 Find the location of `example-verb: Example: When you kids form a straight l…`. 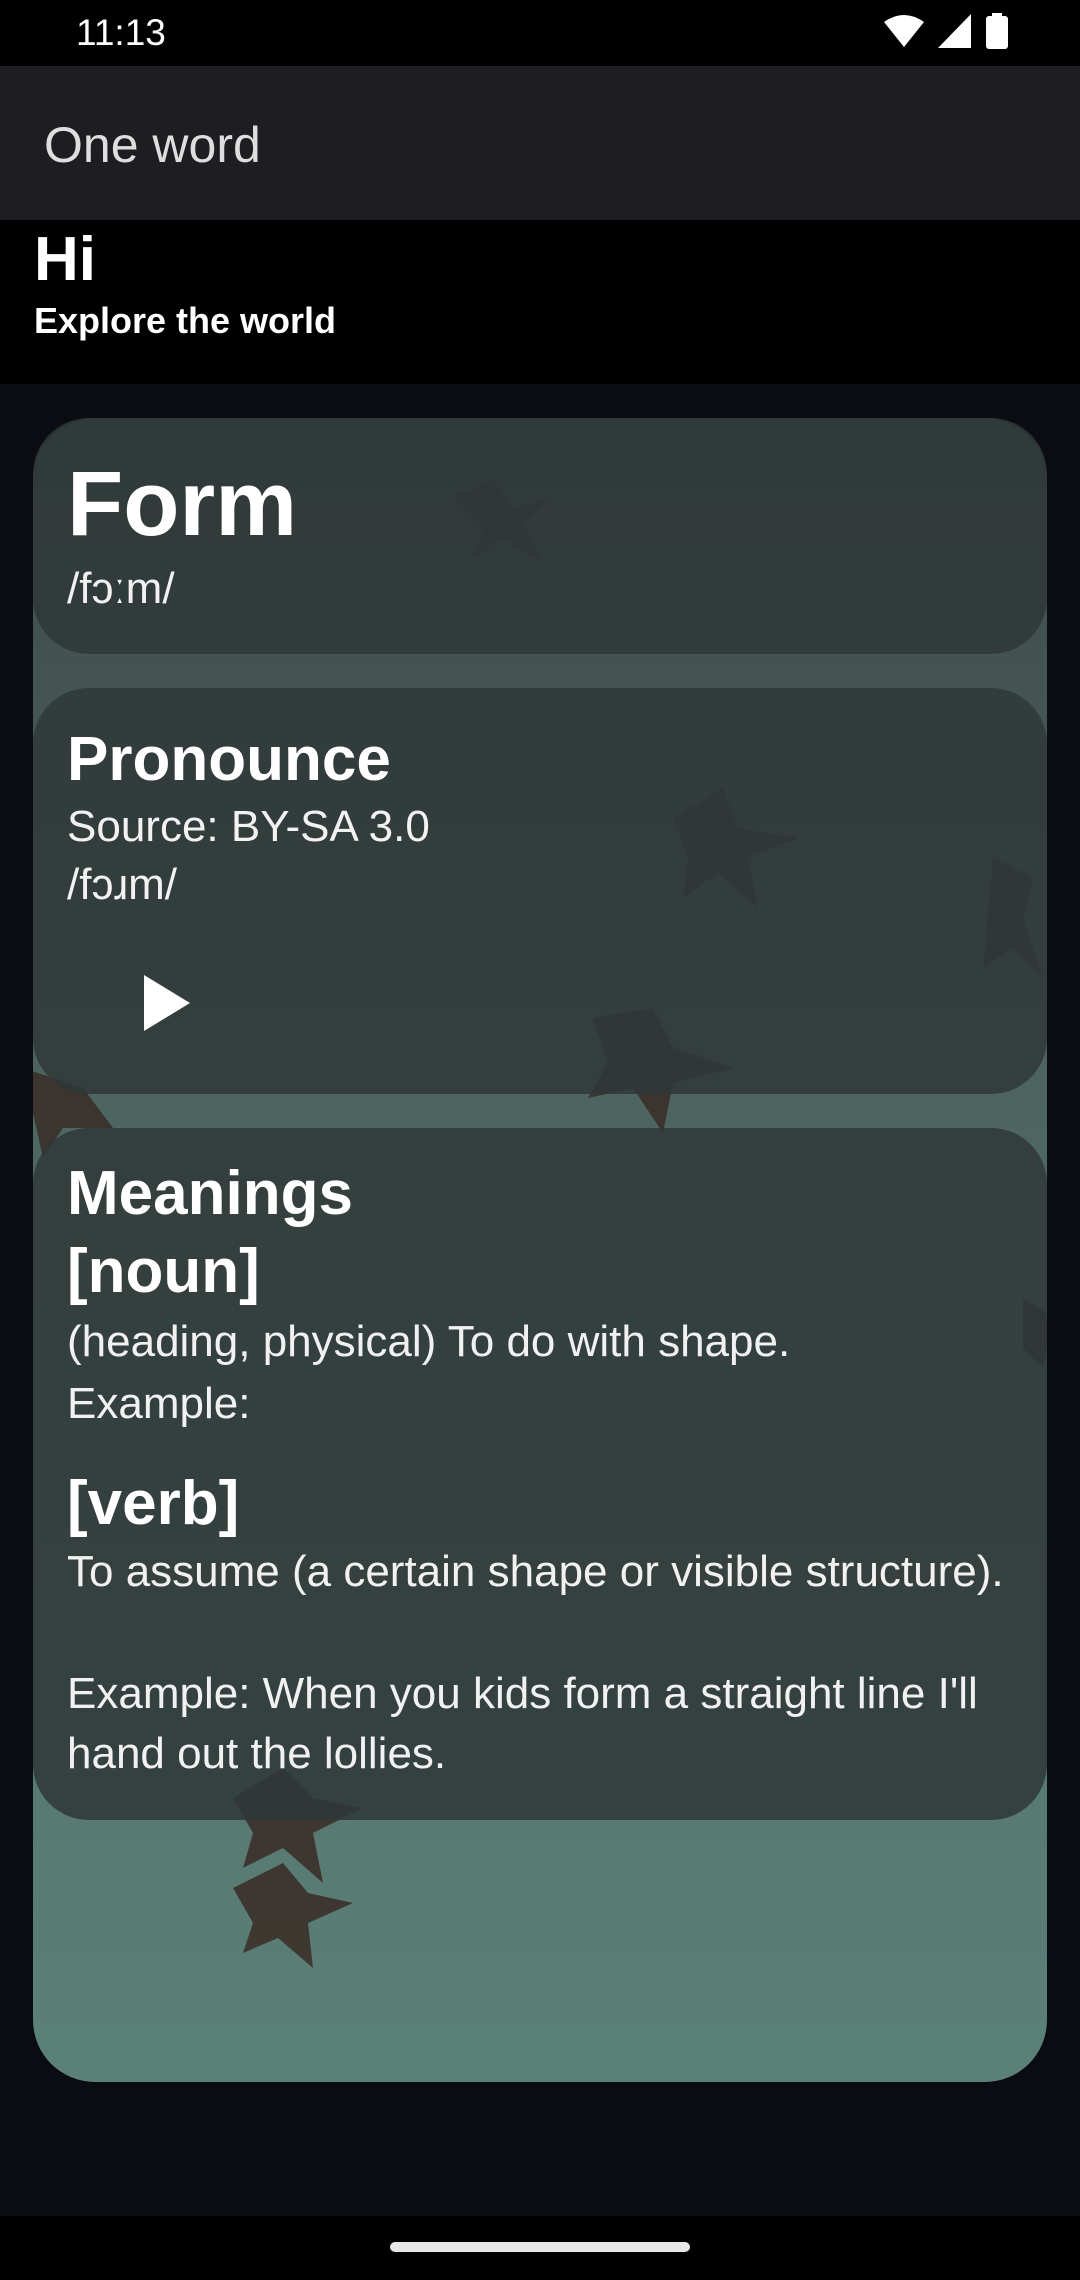

example-verb: Example: When you kids form a straight l… is located at coordinates (522, 1723).